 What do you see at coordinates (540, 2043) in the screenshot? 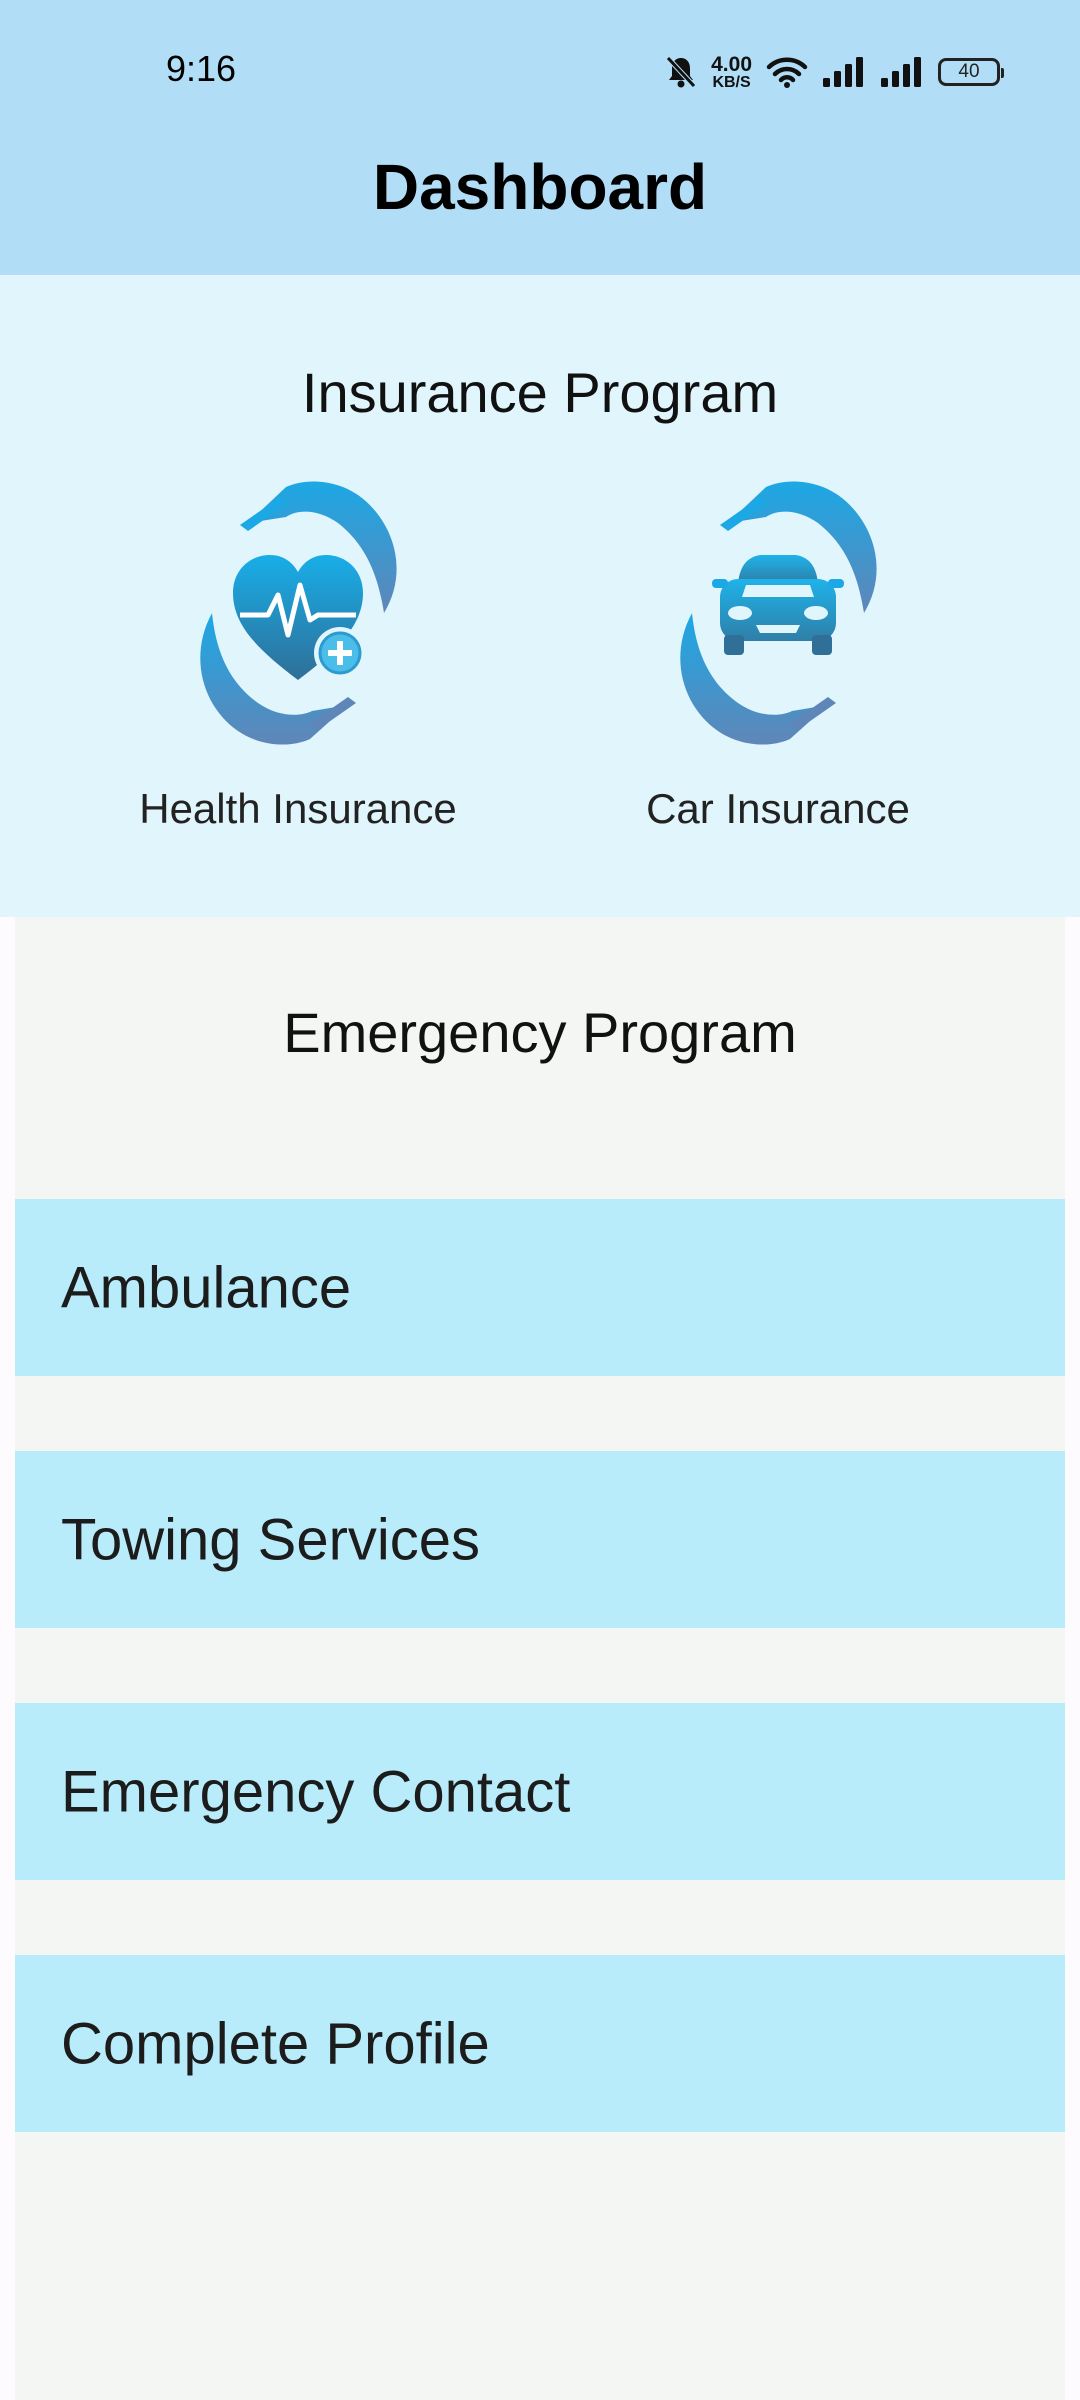
I see `complete-profile-button: Complete Profile` at bounding box center [540, 2043].